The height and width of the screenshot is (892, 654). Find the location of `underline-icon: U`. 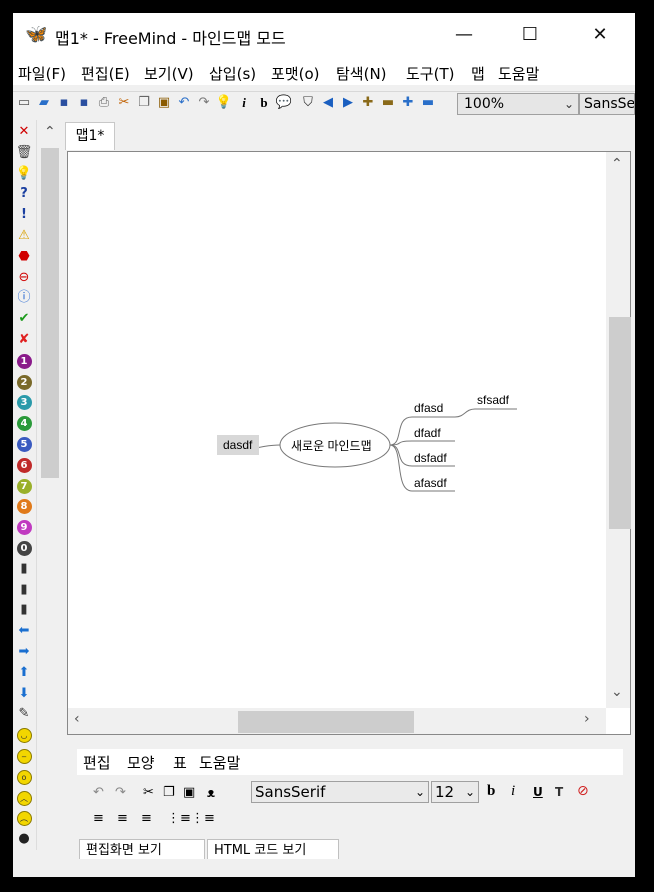

underline-icon: U is located at coordinates (538, 792).